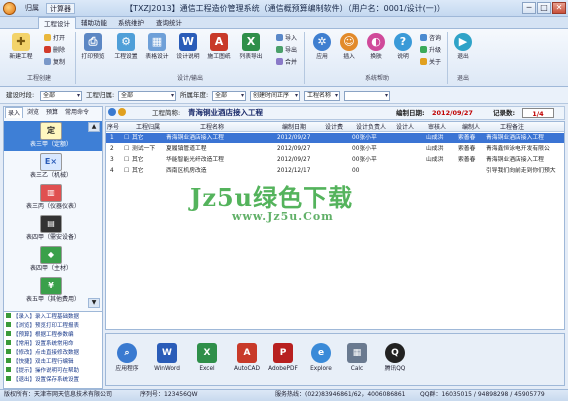 This screenshot has height=401, width=568. What do you see at coordinates (57, 23) in the screenshot?
I see `tab-engineering-design: 工程设计` at bounding box center [57, 23].